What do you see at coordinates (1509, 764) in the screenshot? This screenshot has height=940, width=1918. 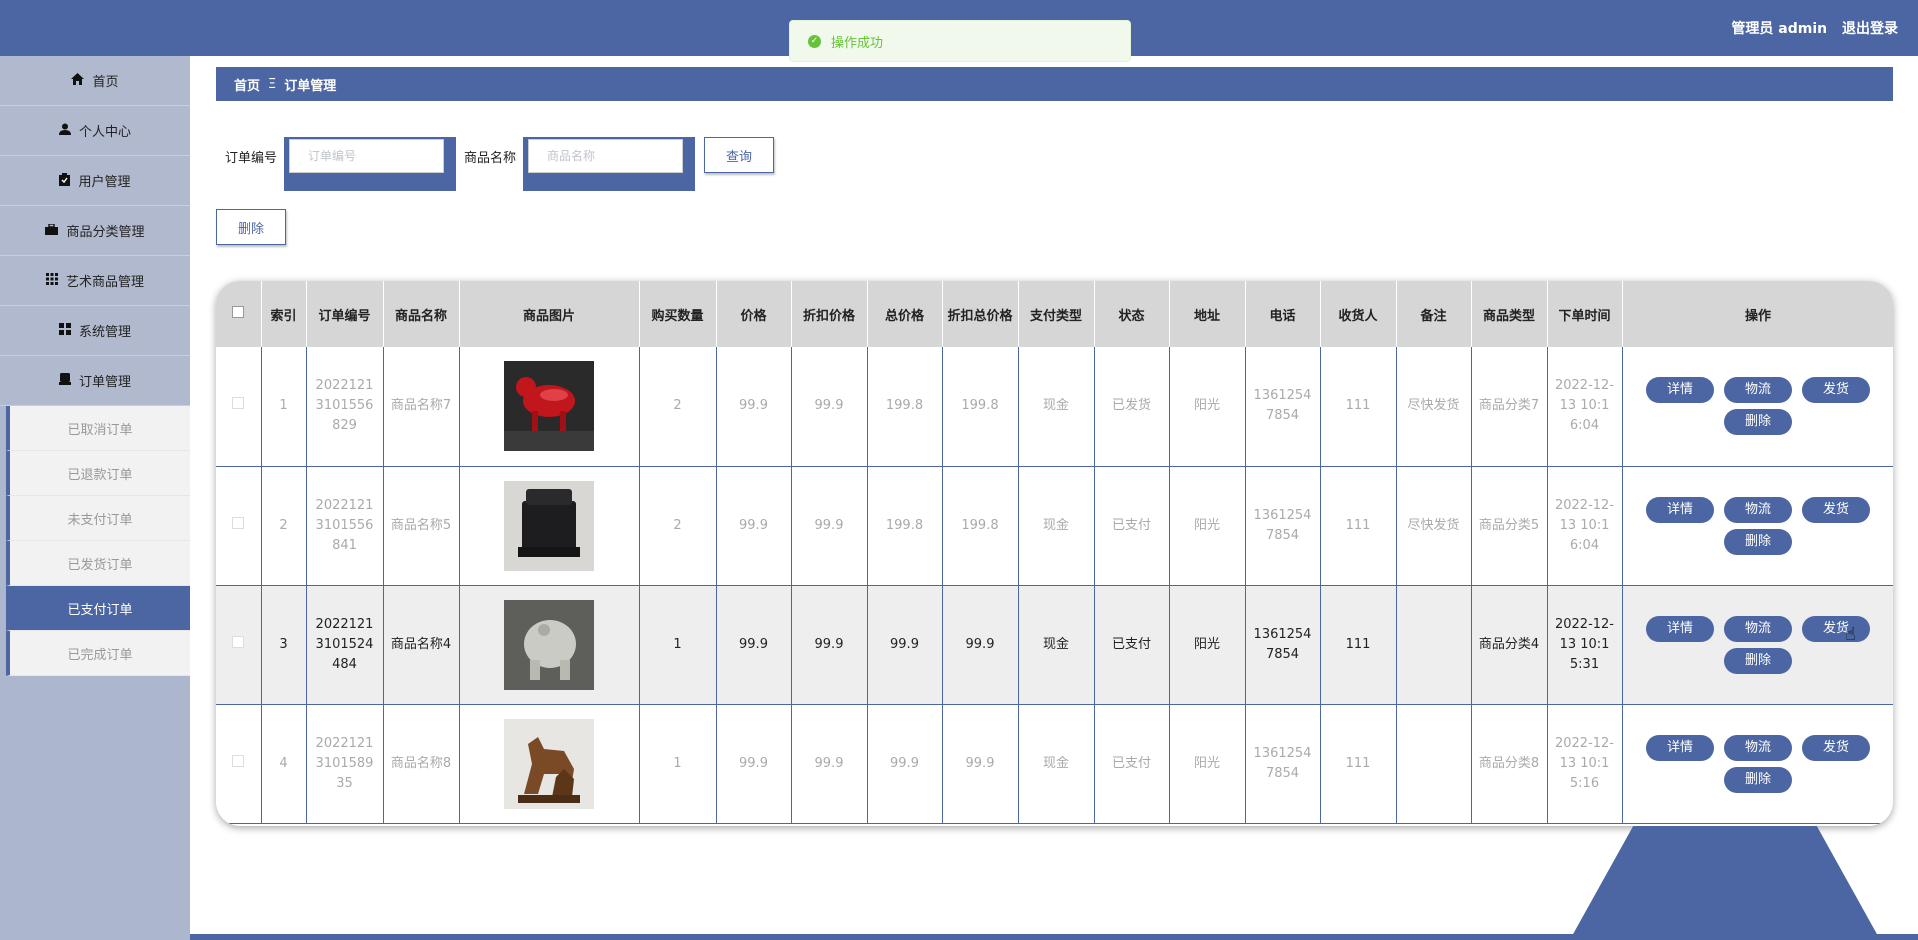 I see `category-cell: 商品分类8` at bounding box center [1509, 764].